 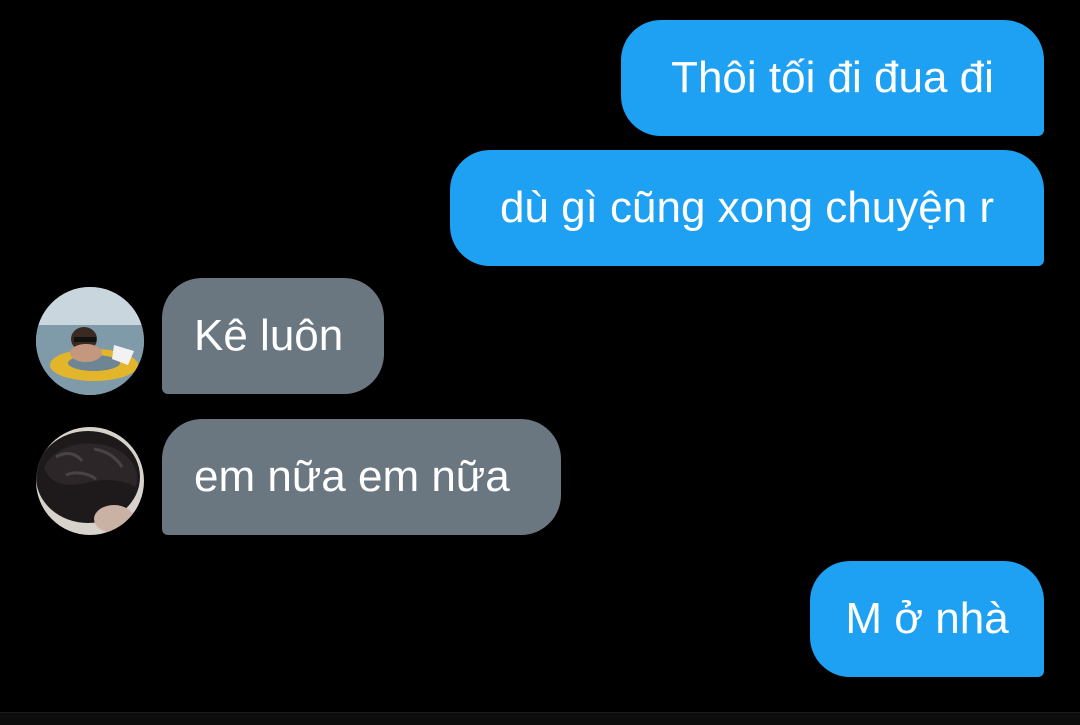 I want to click on message-text: M ở nhà, so click(x=927, y=618).